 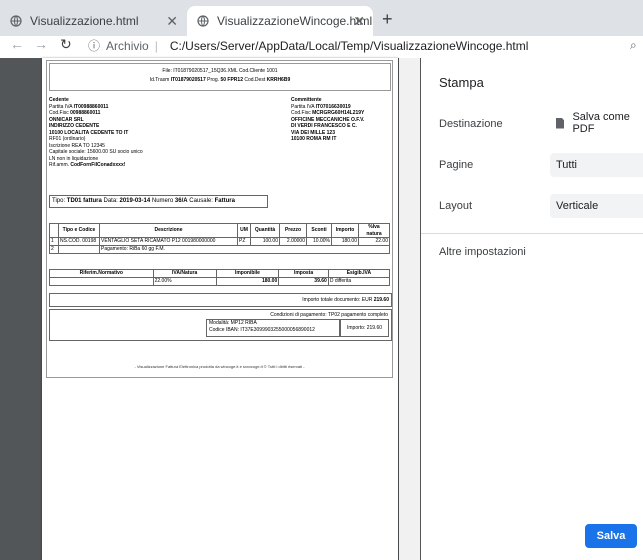 I want to click on forward-icon: →, so click(x=41, y=44).